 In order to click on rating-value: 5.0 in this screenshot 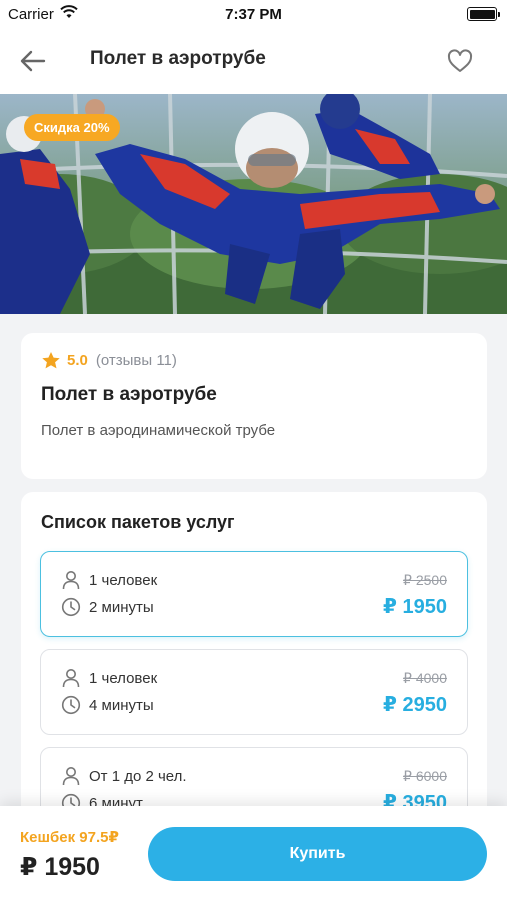, I will do `click(77, 360)`.